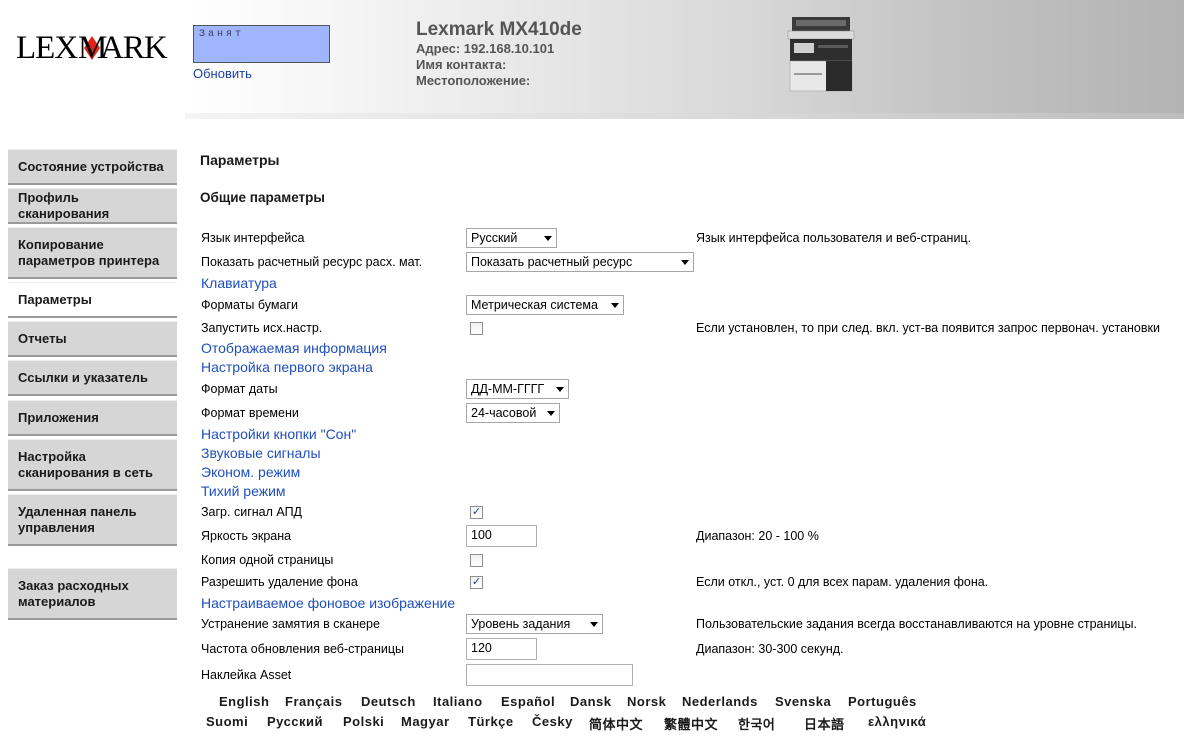  What do you see at coordinates (42, 338) in the screenshot?
I see `sidebar-item-label: Отчеты` at bounding box center [42, 338].